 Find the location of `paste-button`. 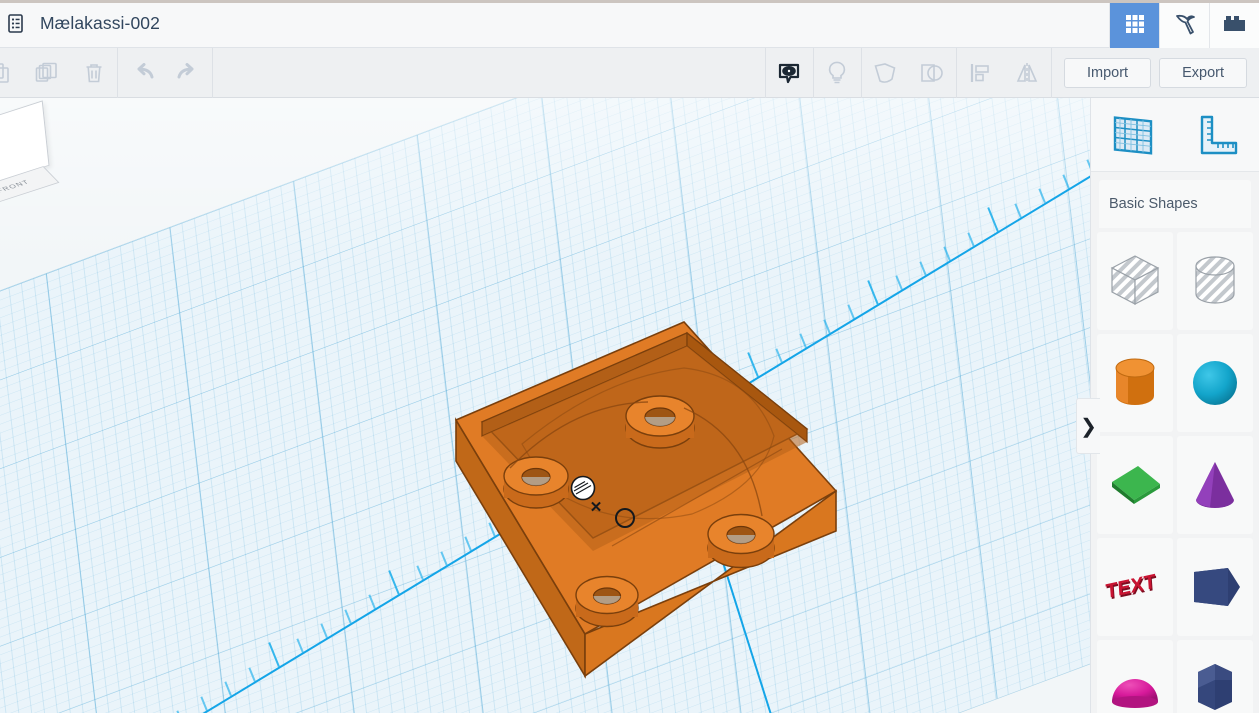

paste-button is located at coordinates (46, 73).